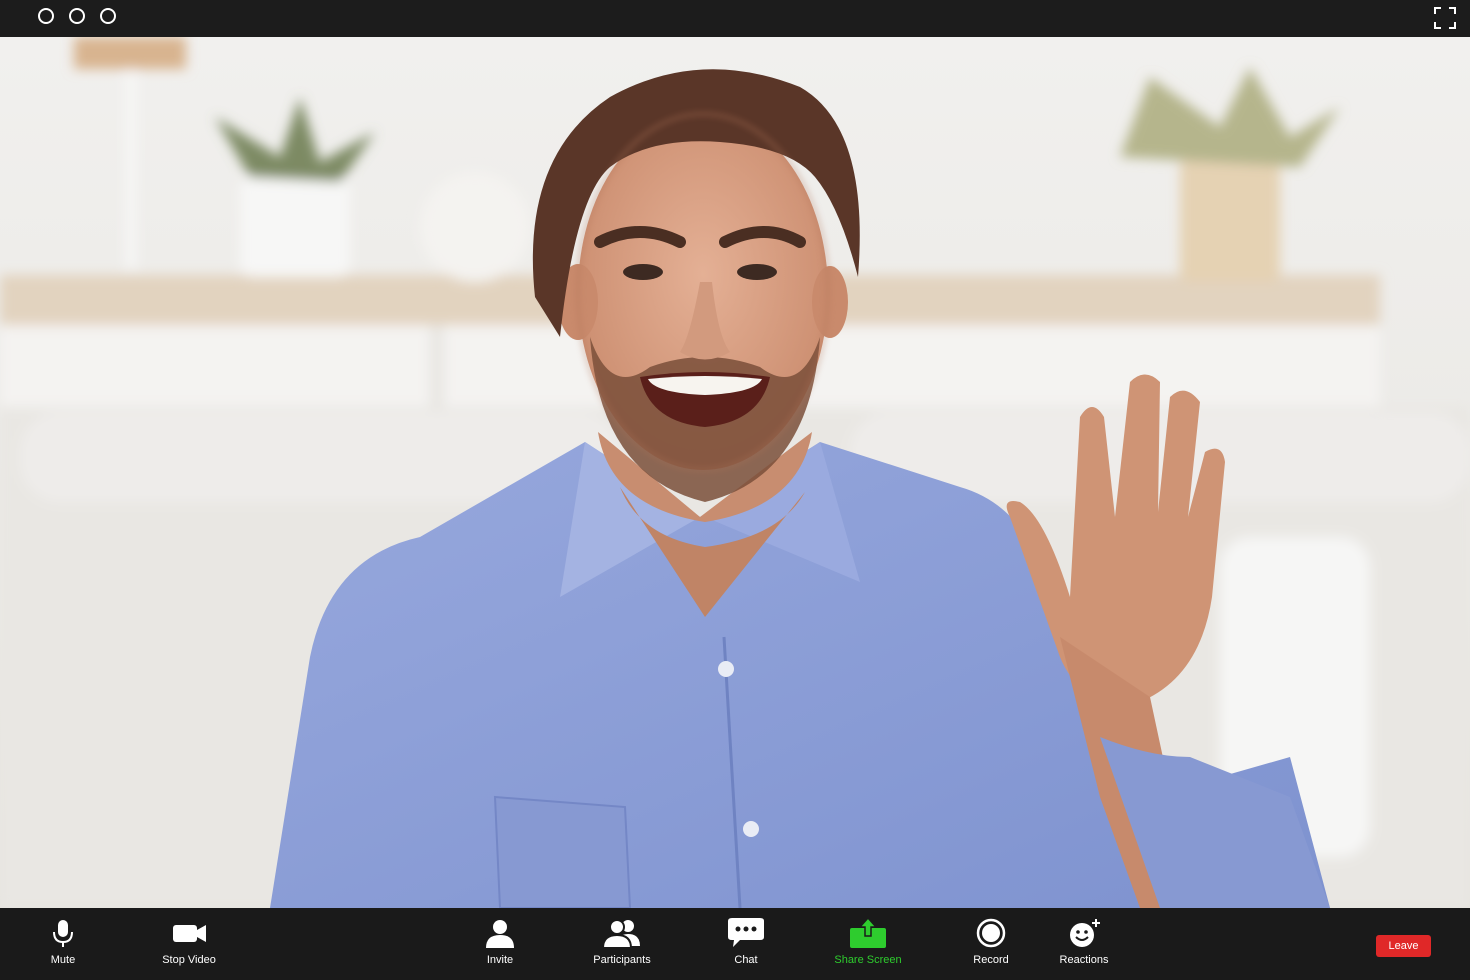 The height and width of the screenshot is (980, 1470). I want to click on participants-icon, so click(620, 934).